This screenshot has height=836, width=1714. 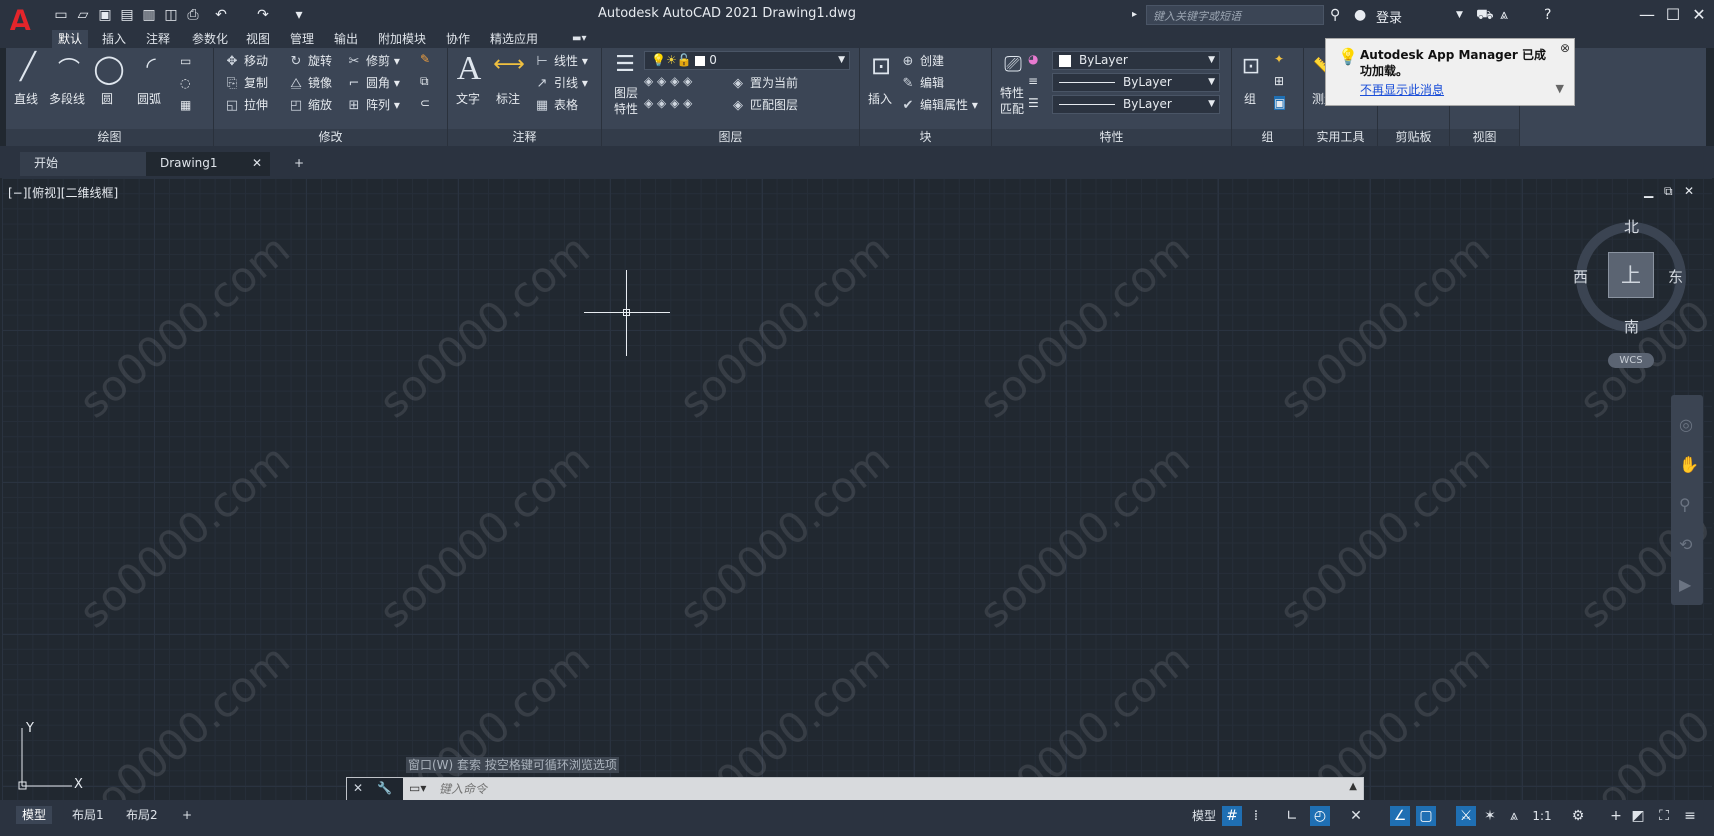 What do you see at coordinates (458, 39) in the screenshot?
I see `tab-collaborate: 协作` at bounding box center [458, 39].